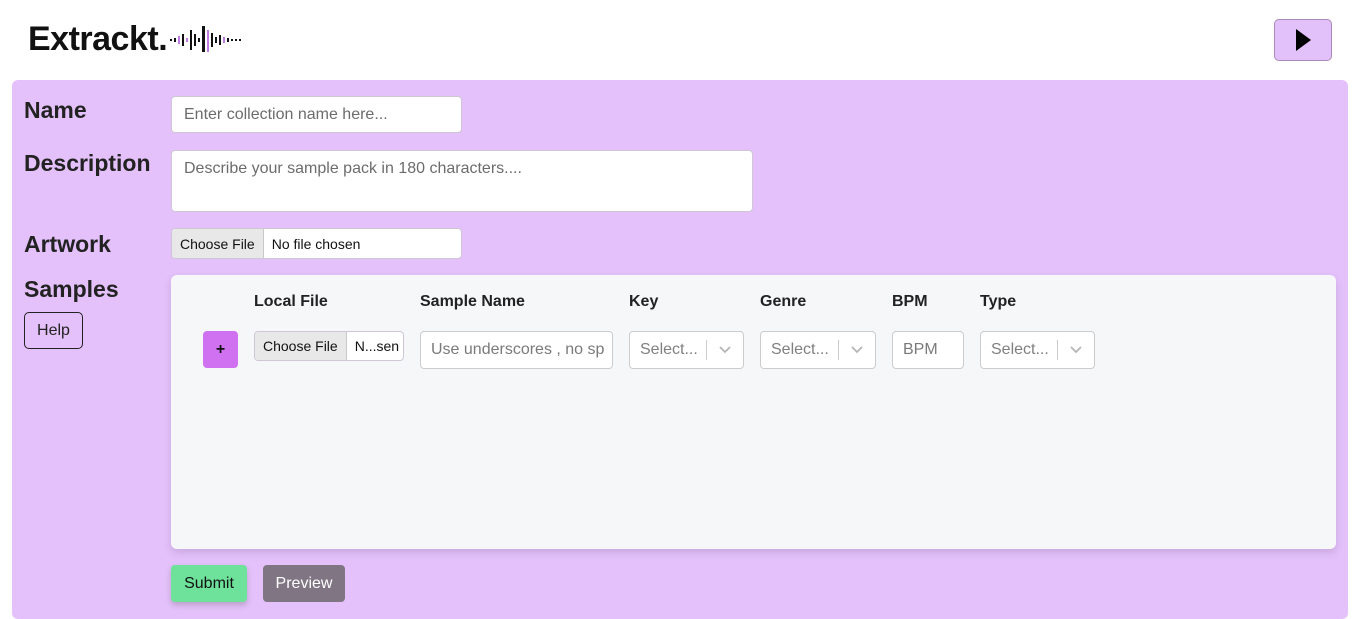  I want to click on bpm-placeholder: BPM, so click(920, 349).